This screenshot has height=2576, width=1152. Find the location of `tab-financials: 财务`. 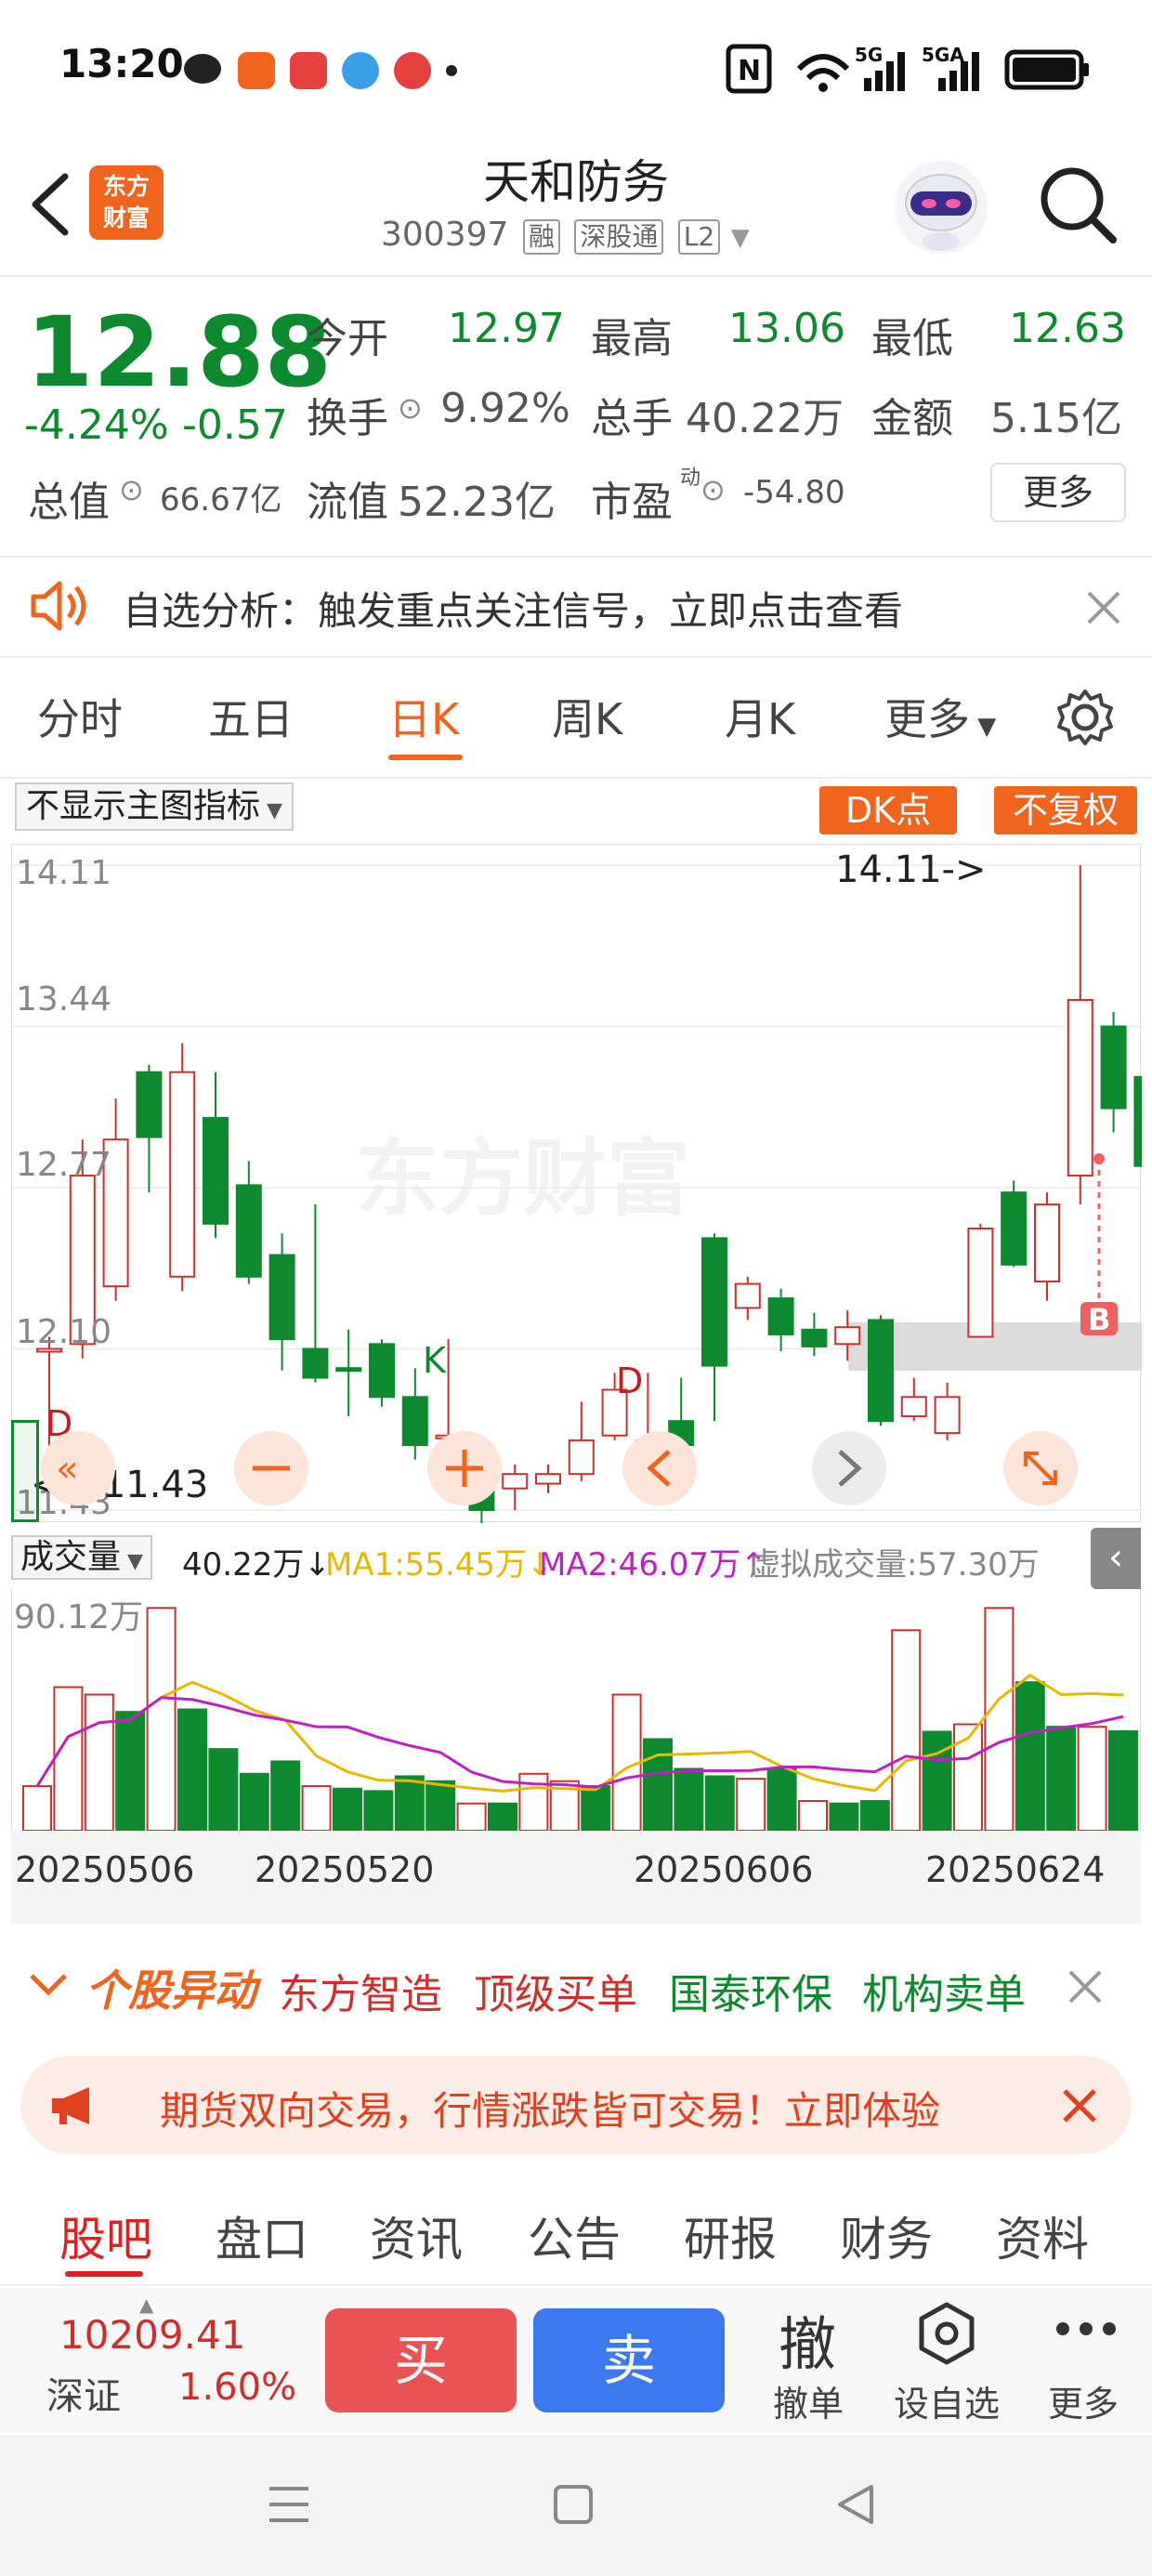

tab-financials: 财务 is located at coordinates (886, 2235).